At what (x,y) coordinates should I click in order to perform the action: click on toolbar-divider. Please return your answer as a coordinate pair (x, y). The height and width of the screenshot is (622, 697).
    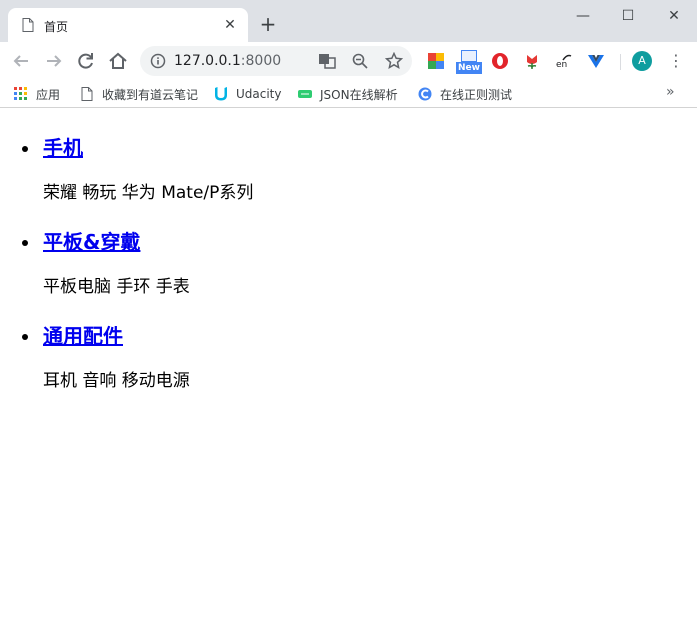
    Looking at the image, I should click on (620, 62).